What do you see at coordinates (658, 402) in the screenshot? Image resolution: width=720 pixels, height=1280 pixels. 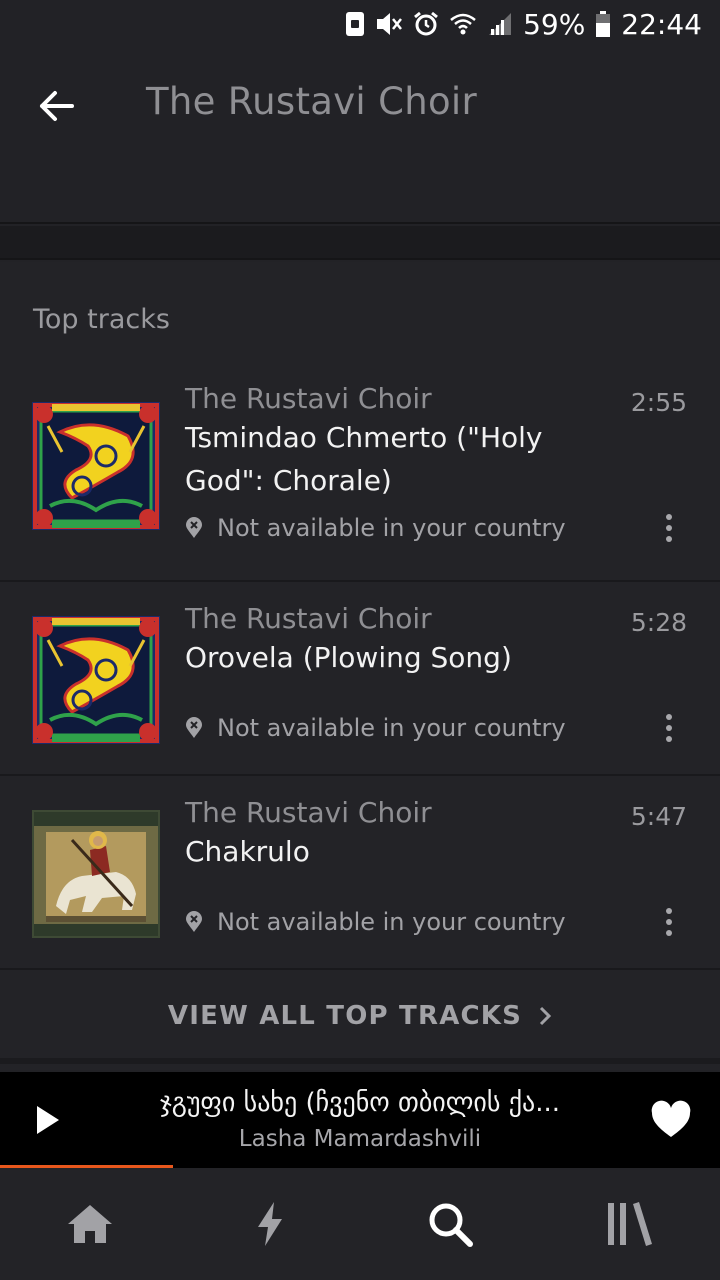 I see `track-duration: 2:55` at bounding box center [658, 402].